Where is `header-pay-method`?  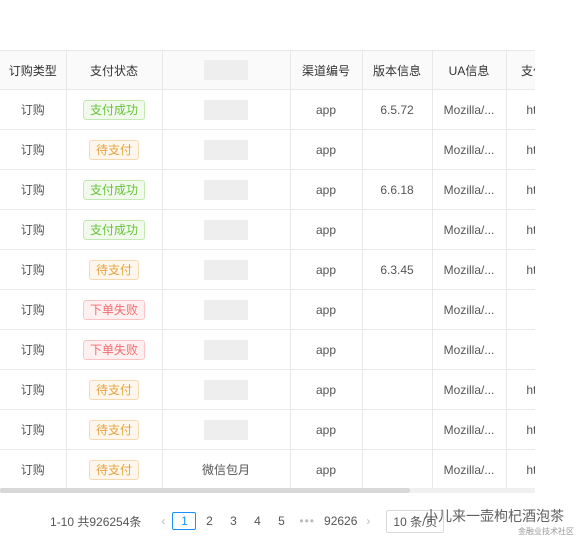
header-pay-method is located at coordinates (226, 70).